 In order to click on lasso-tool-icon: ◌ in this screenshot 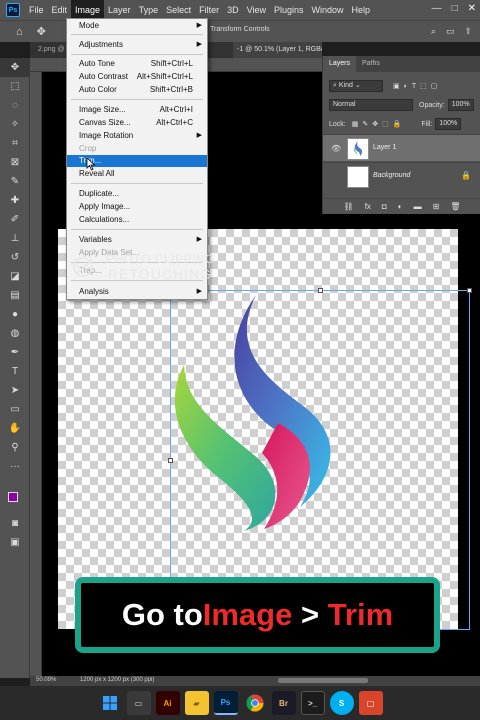, I will do `click(15, 105)`.